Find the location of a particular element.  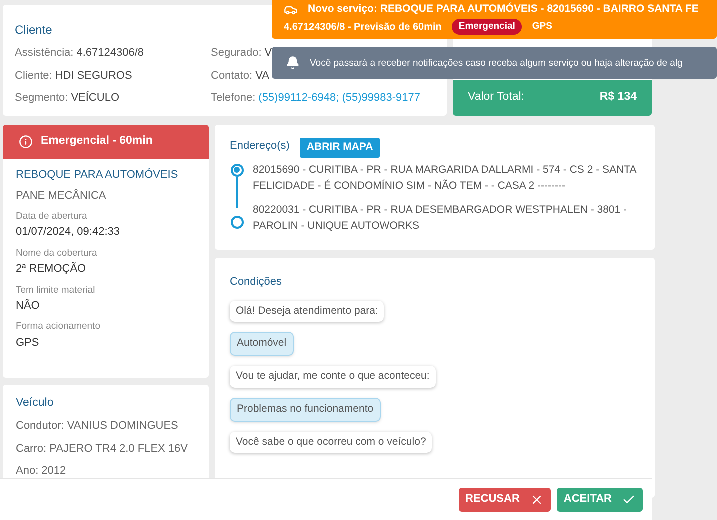

card-title: Condições is located at coordinates (256, 282).